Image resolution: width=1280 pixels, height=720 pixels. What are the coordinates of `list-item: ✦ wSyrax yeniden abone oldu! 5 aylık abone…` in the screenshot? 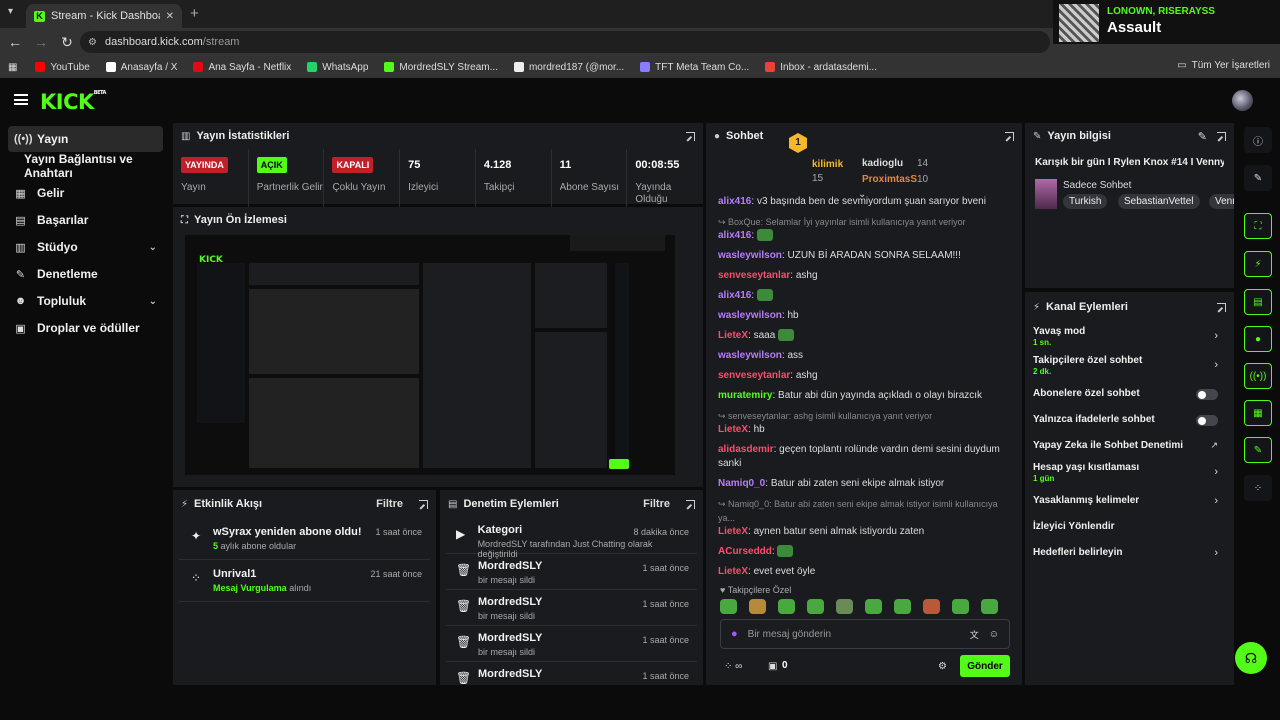 It's located at (304, 539).